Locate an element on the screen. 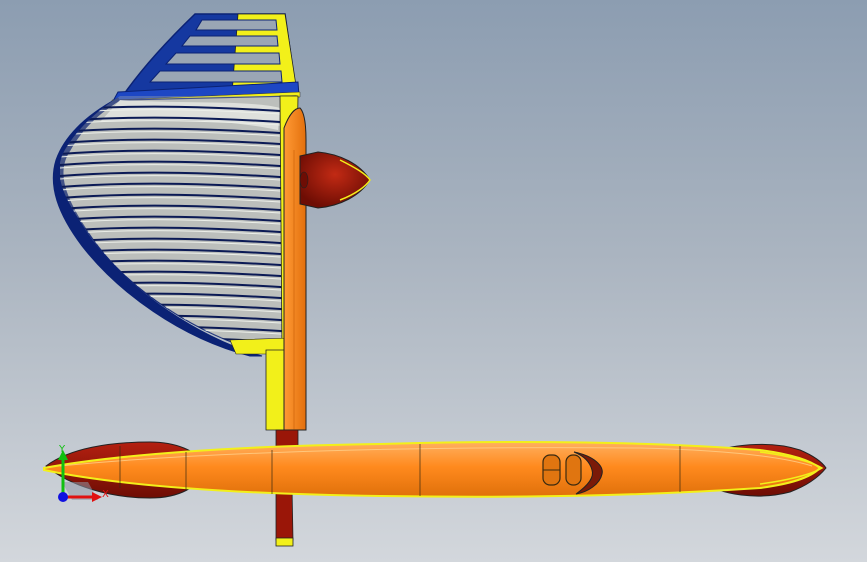 This screenshot has height=562, width=867. triad-z-axis is located at coordinates (63, 497).